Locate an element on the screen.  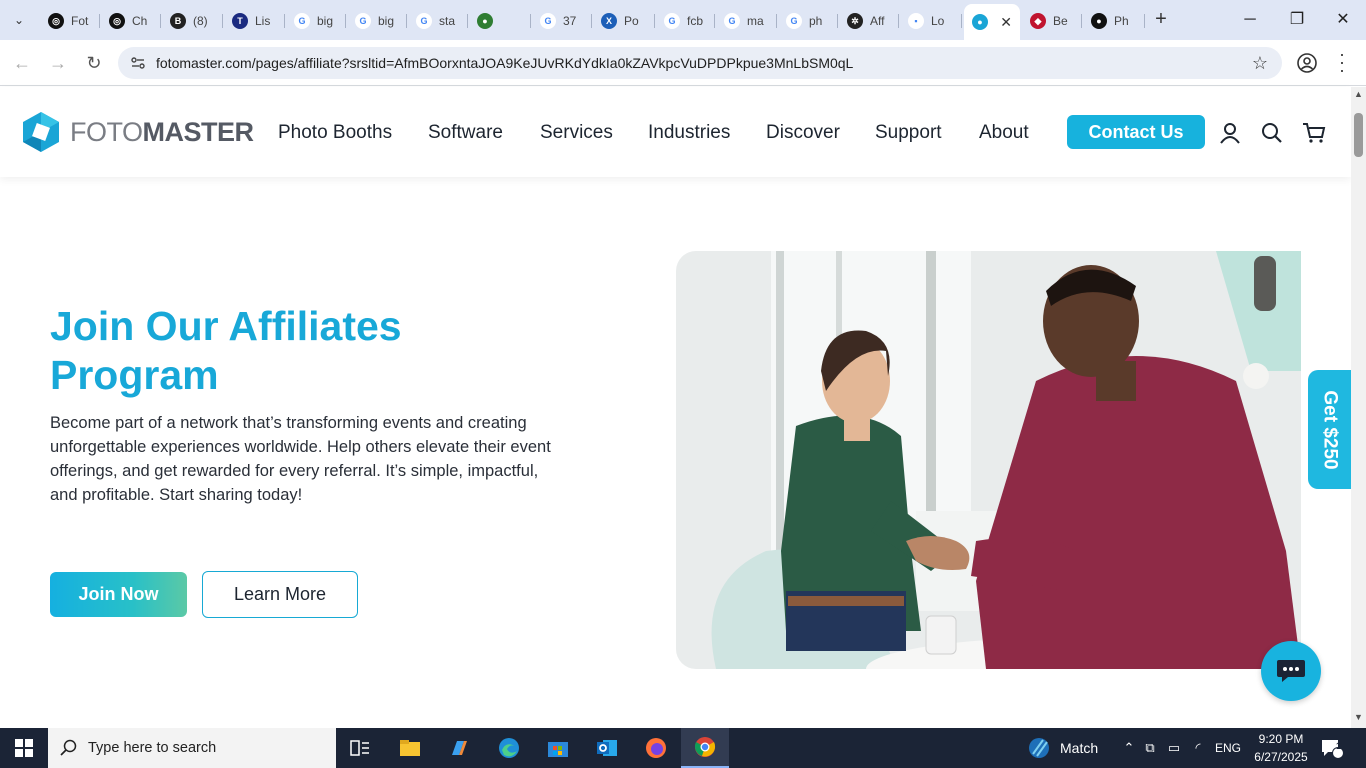
browser-tab: Gfcb is located at coordinates (685, 21).